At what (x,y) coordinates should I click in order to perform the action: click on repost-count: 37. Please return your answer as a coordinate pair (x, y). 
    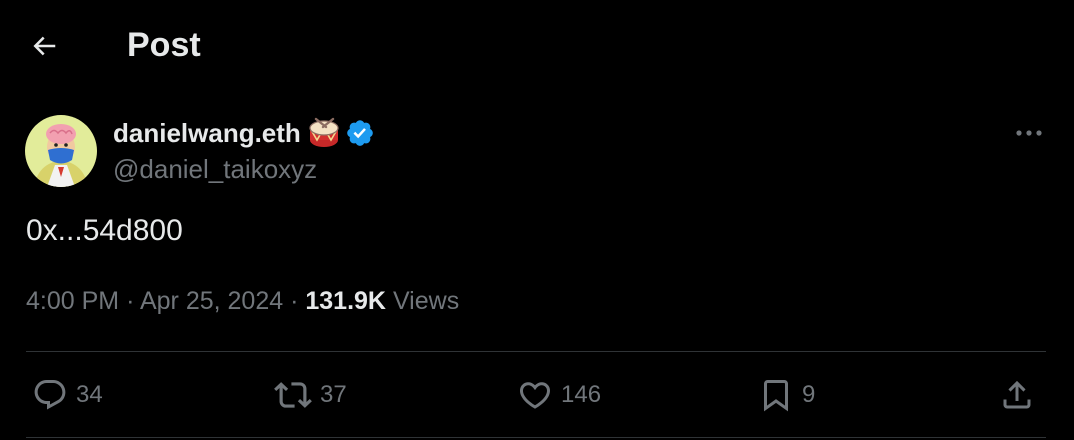
    Looking at the image, I should click on (333, 394).